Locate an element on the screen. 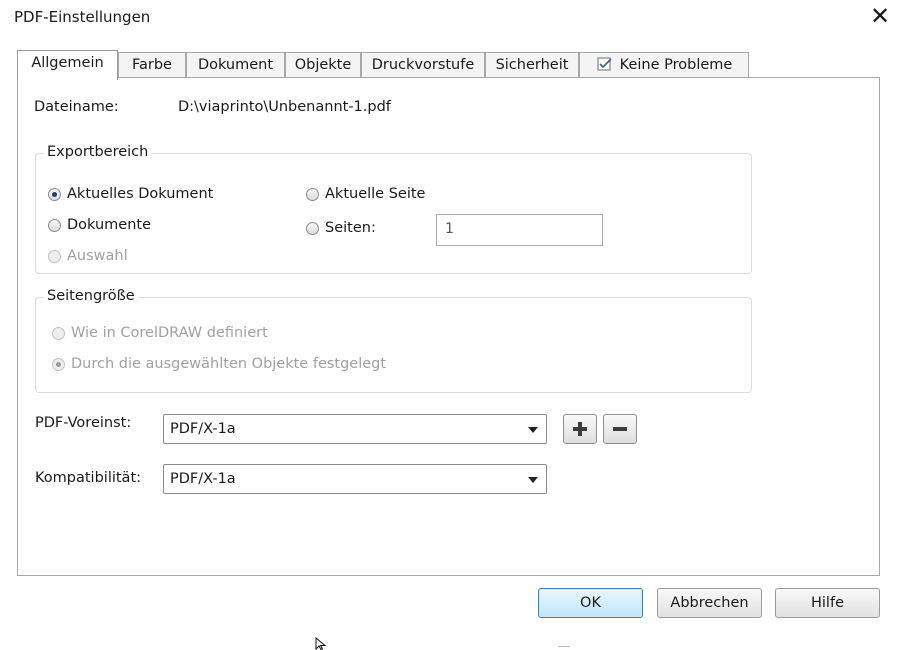  preset-select-value: PDF/X-1a is located at coordinates (203, 429).